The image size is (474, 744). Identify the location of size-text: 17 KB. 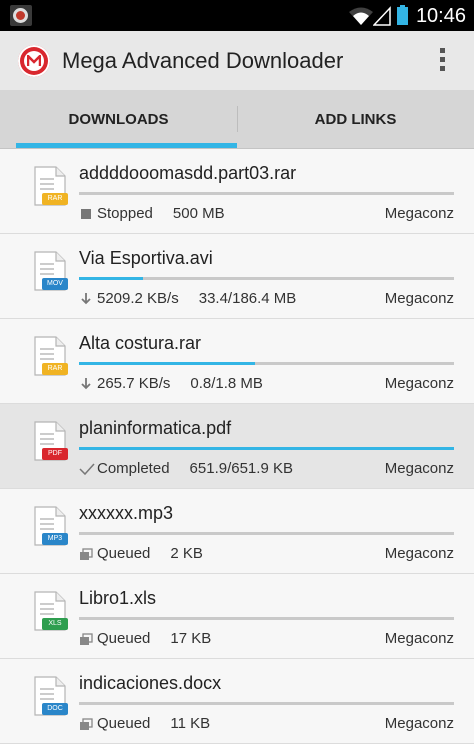
(191, 638).